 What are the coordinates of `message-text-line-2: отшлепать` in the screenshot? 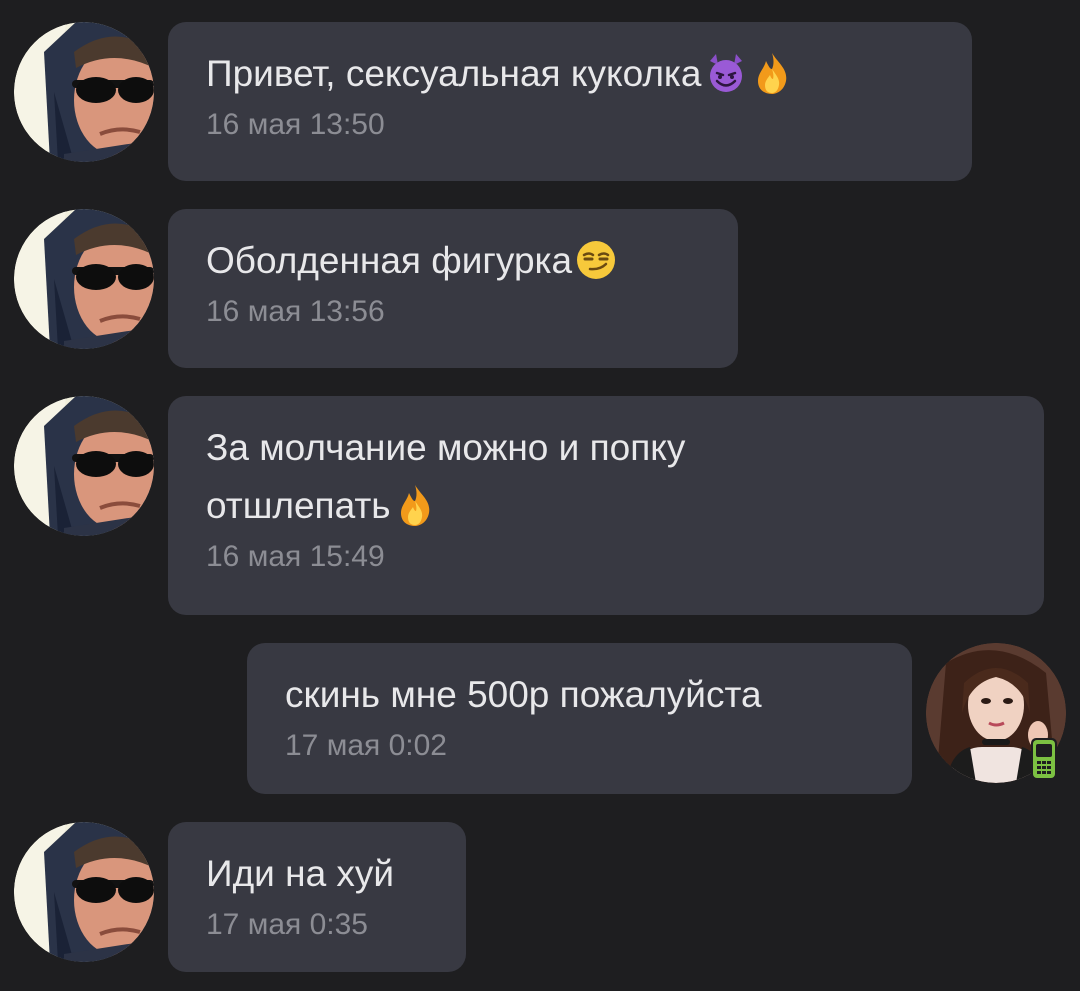 It's located at (606, 506).